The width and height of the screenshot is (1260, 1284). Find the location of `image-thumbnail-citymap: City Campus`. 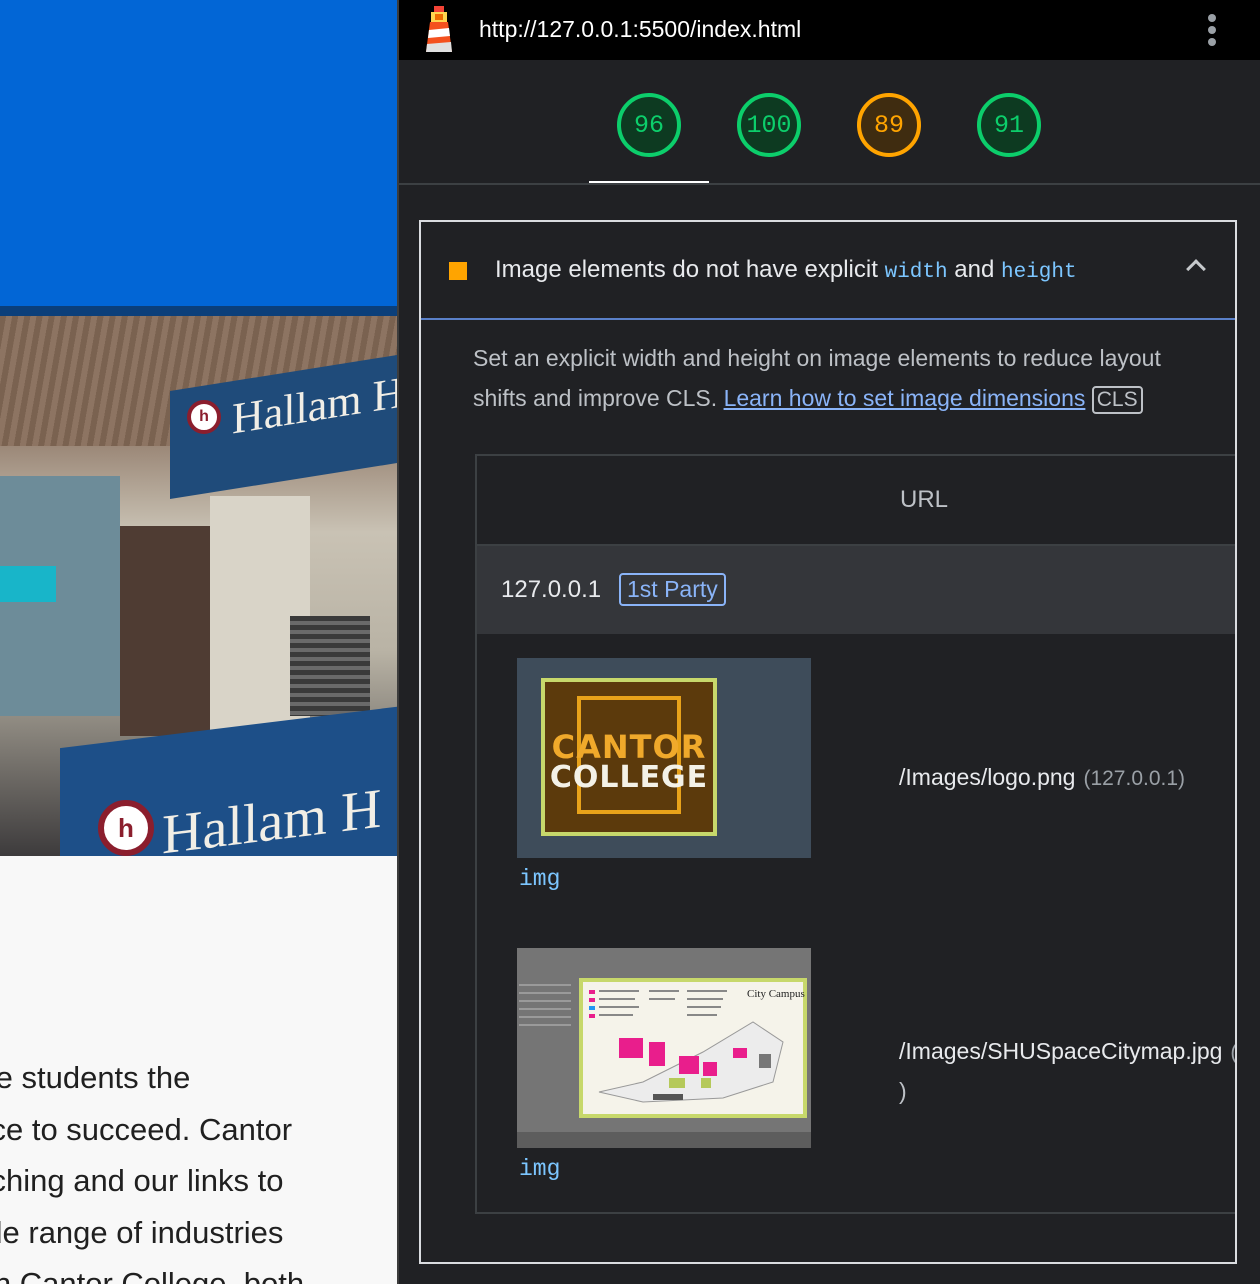

image-thumbnail-citymap: City Campus is located at coordinates (664, 1048).